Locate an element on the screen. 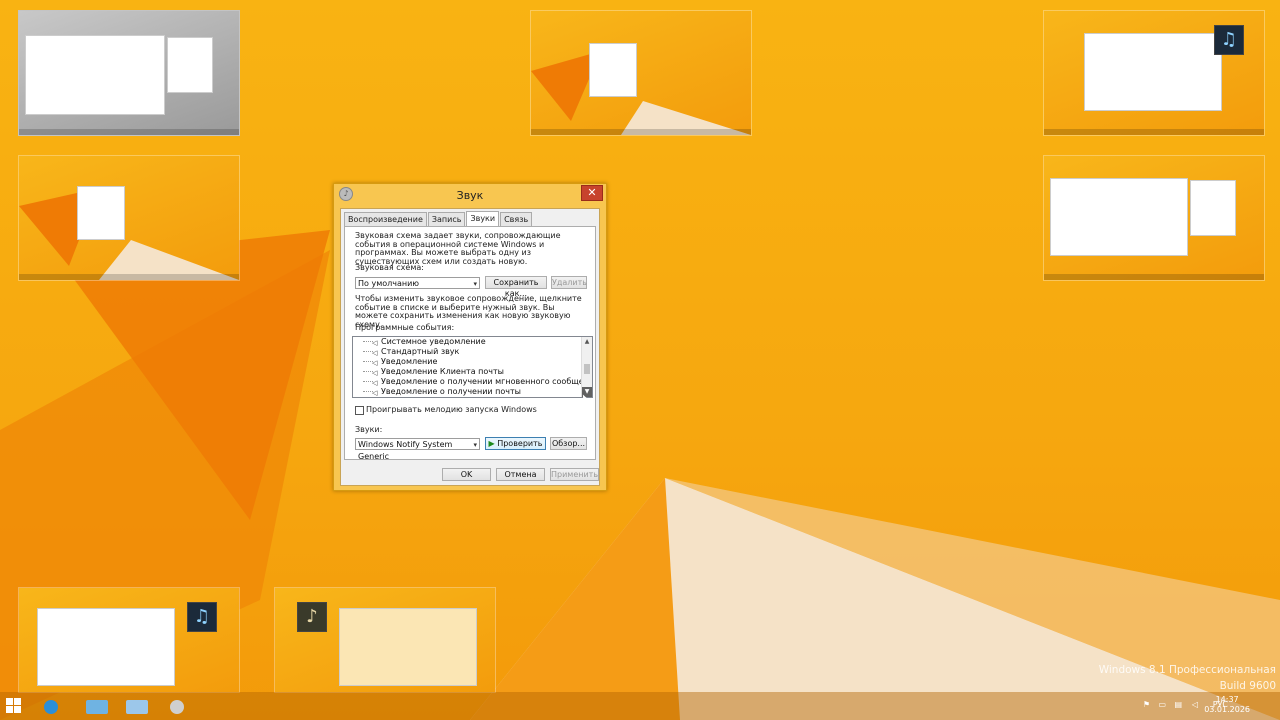 Image resolution: width=1280 pixels, height=720 pixels. delete-button: Удалить is located at coordinates (569, 282).